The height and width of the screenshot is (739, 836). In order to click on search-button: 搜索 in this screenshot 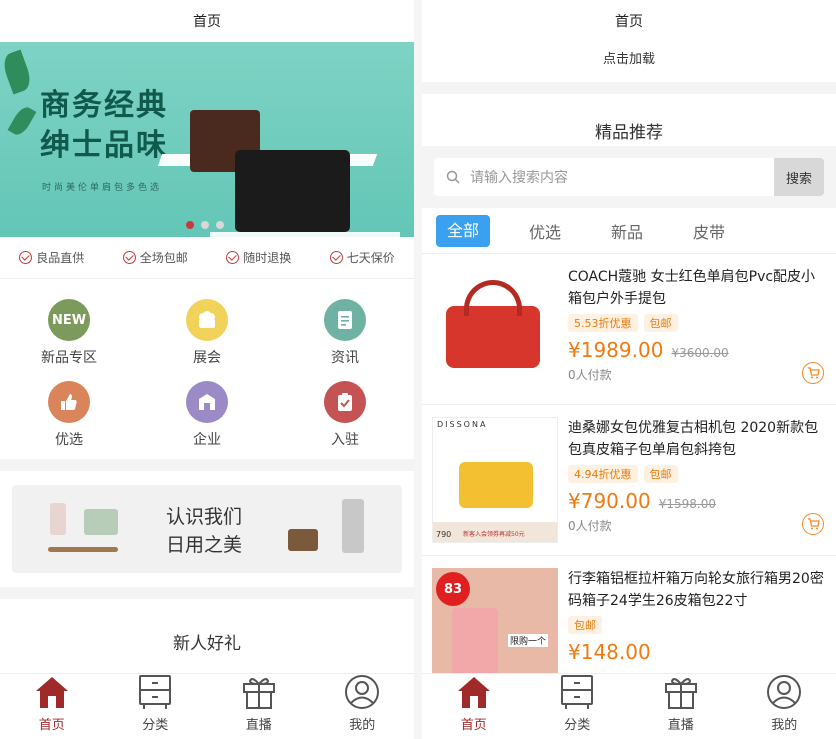, I will do `click(799, 177)`.